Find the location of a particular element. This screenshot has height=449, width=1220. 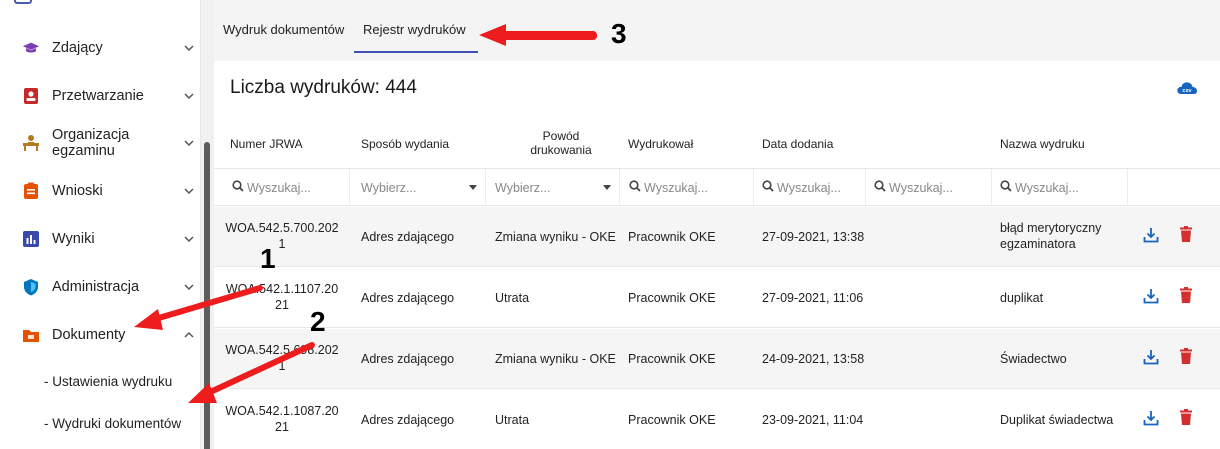

annotation-label-3: 3 is located at coordinates (619, 33).